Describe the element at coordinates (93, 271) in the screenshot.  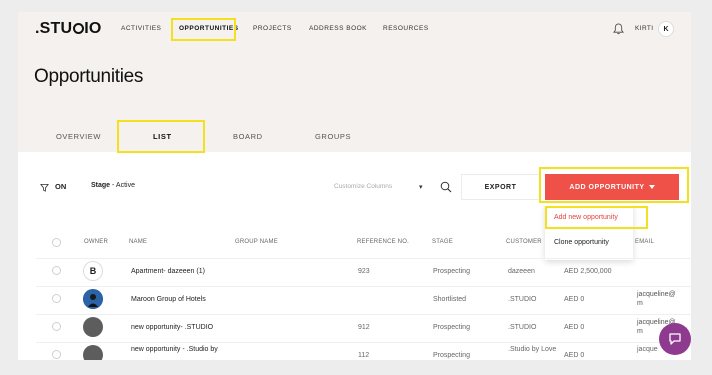
I see `owner-avatar: B` at that location.